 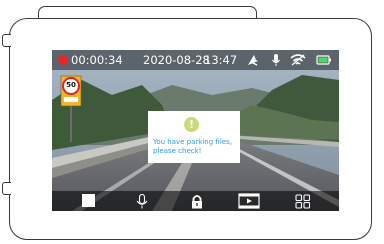 I want to click on date-display: 2020-08-28, so click(x=176, y=60).